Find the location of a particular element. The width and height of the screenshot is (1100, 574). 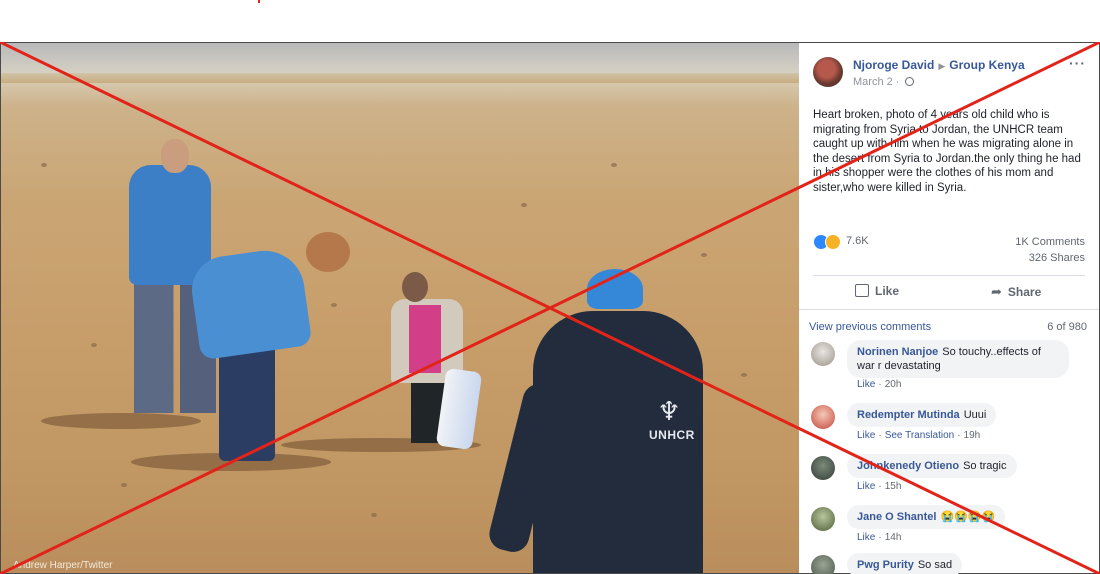

comment-meta: Like · 15h is located at coordinates (879, 486).